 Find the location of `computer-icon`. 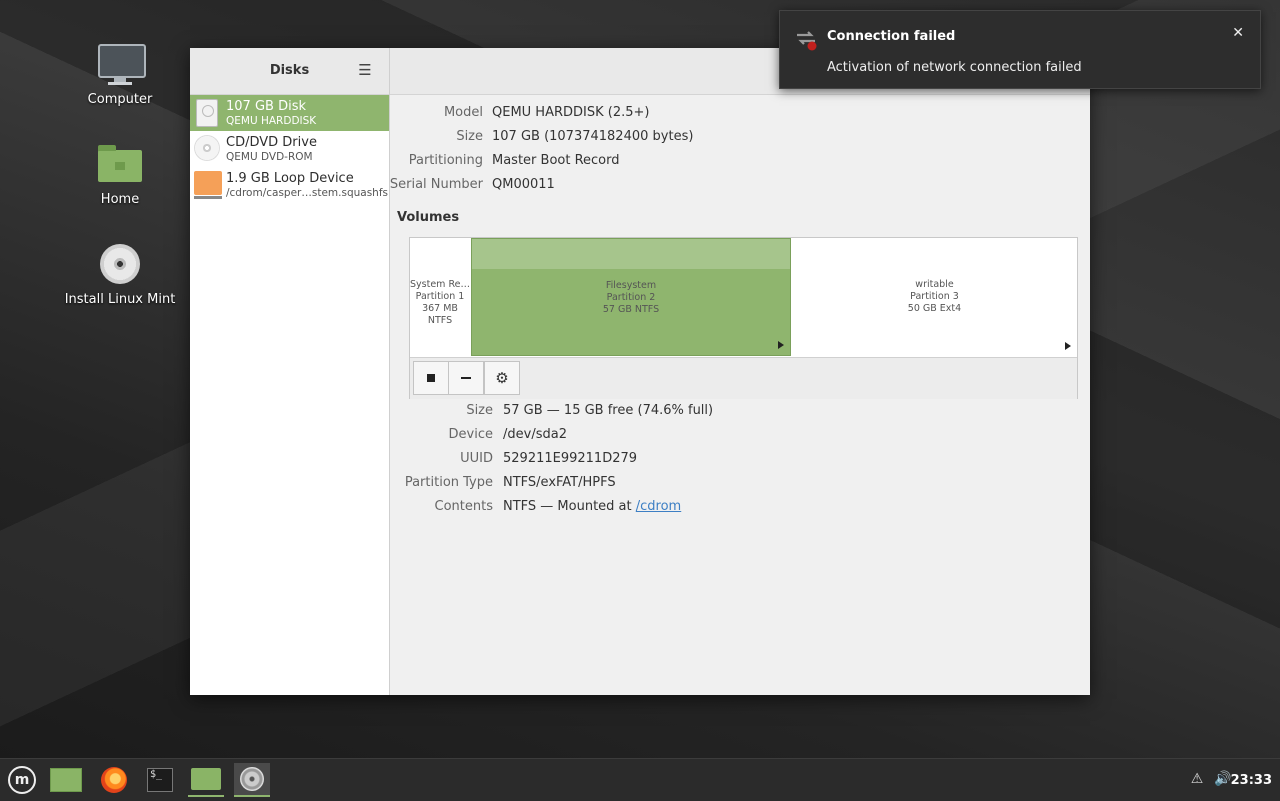

computer-icon is located at coordinates (121, 64).